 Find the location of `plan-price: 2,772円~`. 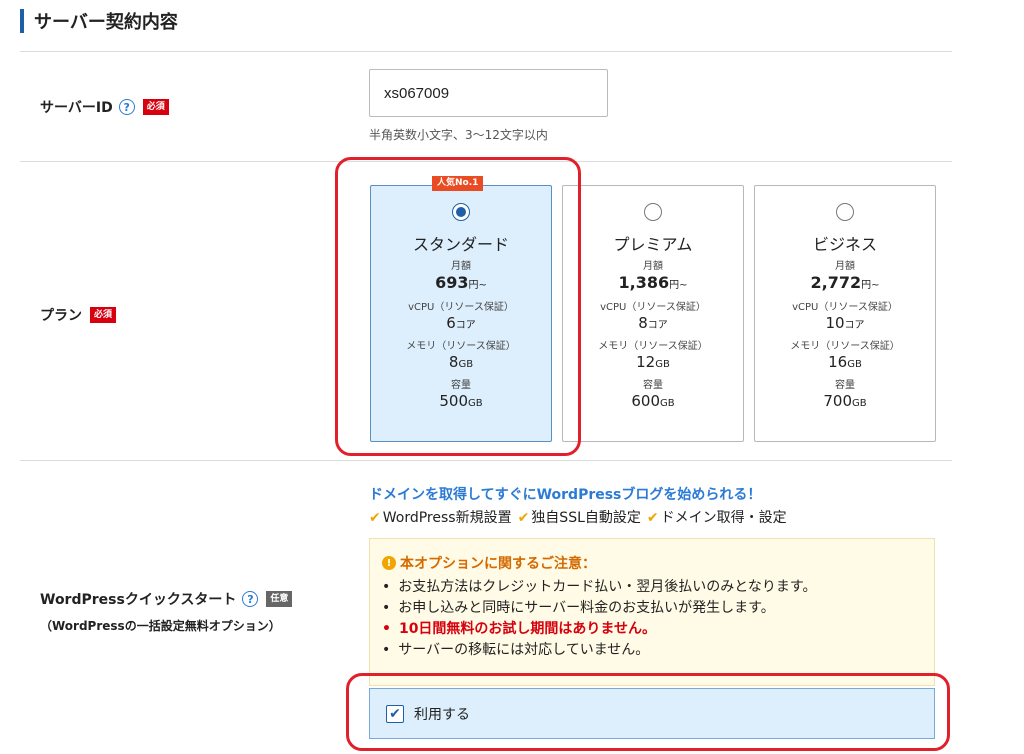

plan-price: 2,772円~ is located at coordinates (845, 284).